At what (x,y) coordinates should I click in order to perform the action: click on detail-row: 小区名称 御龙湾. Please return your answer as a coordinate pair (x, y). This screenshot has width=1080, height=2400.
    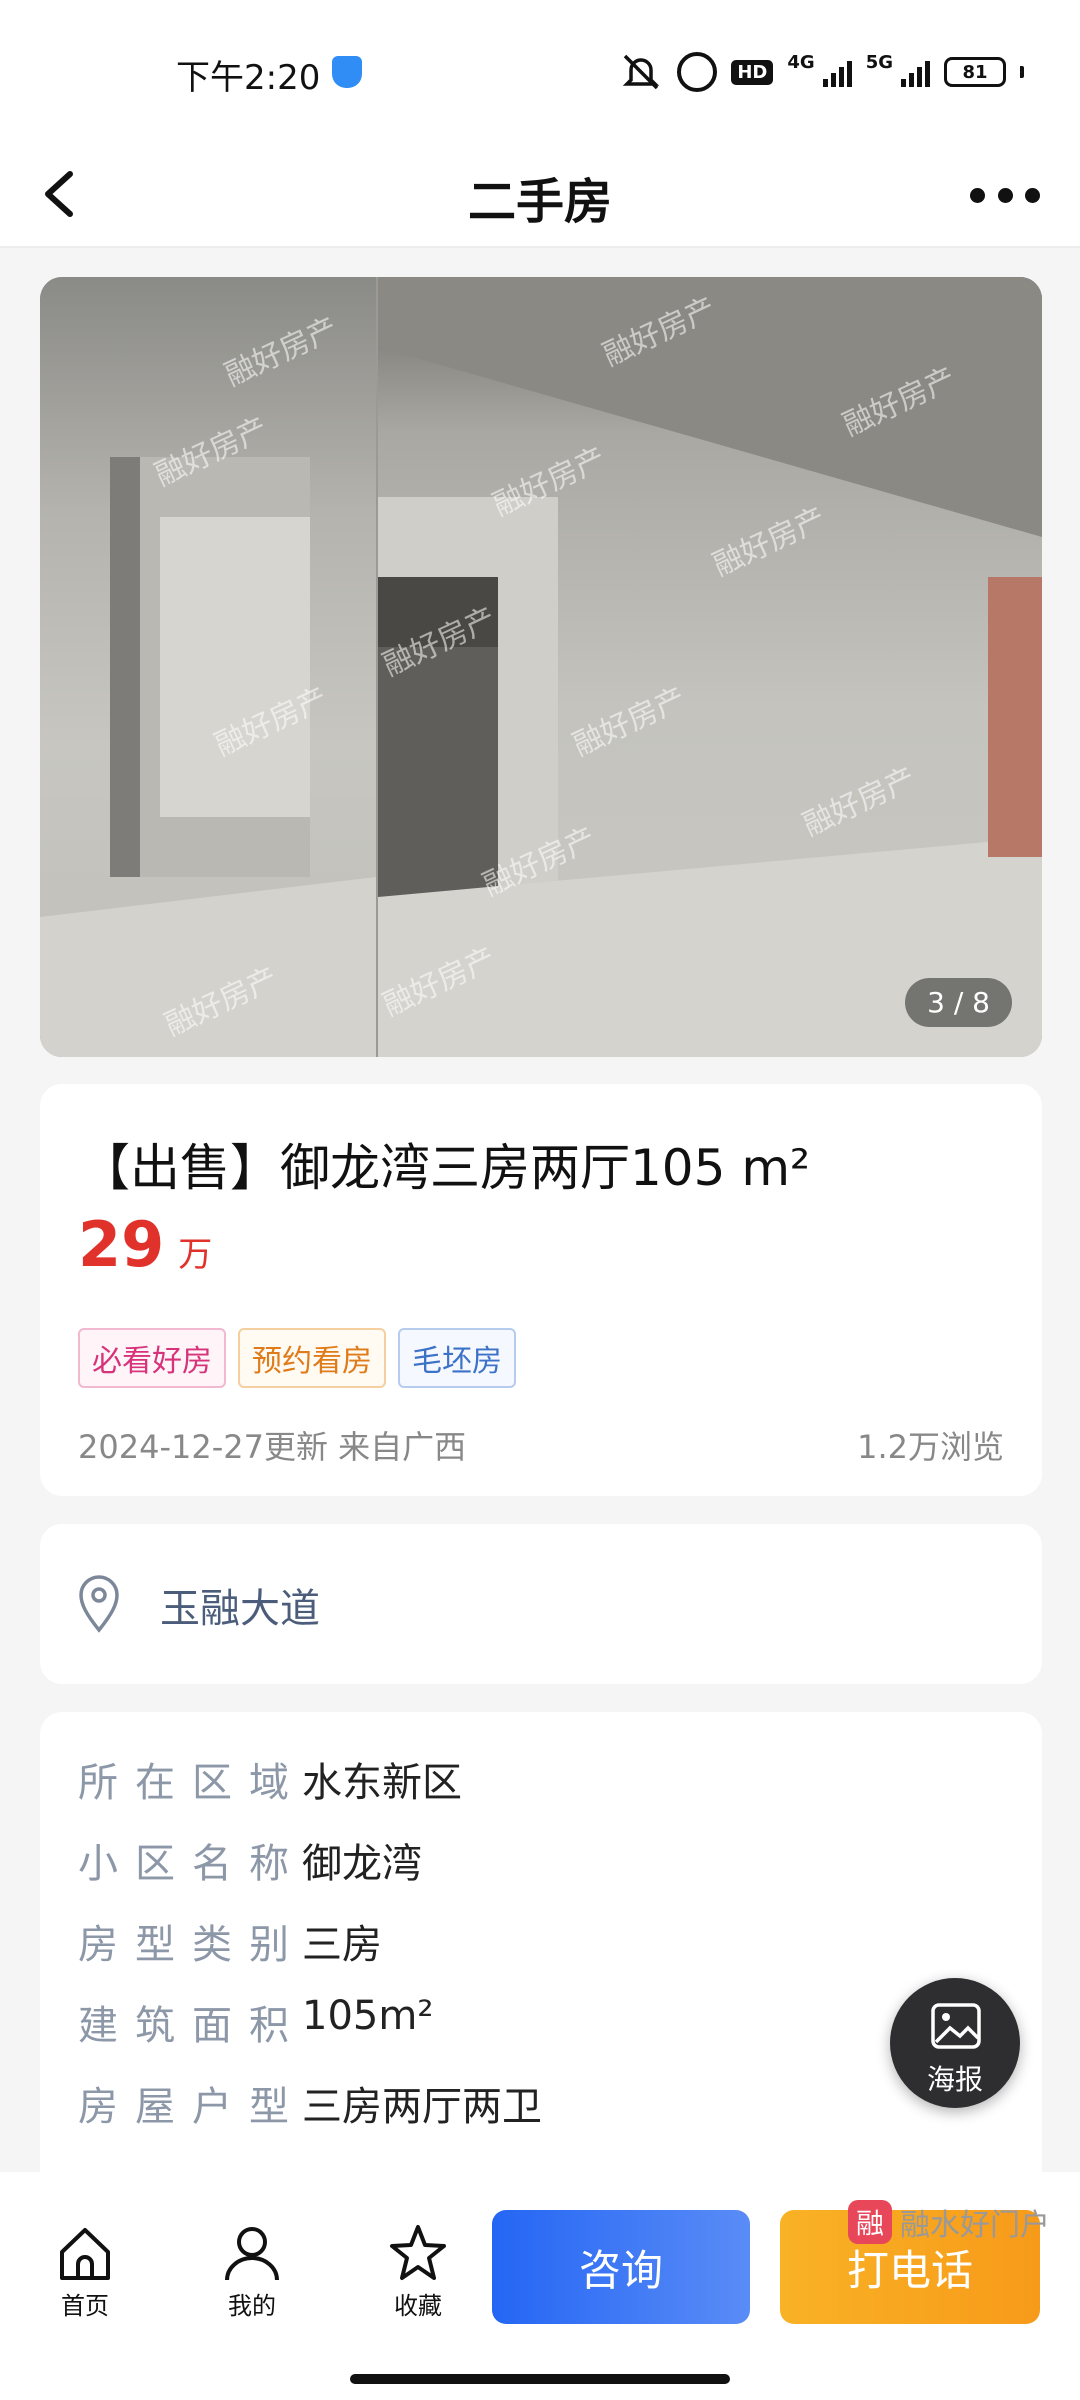
    Looking at the image, I should click on (250, 1860).